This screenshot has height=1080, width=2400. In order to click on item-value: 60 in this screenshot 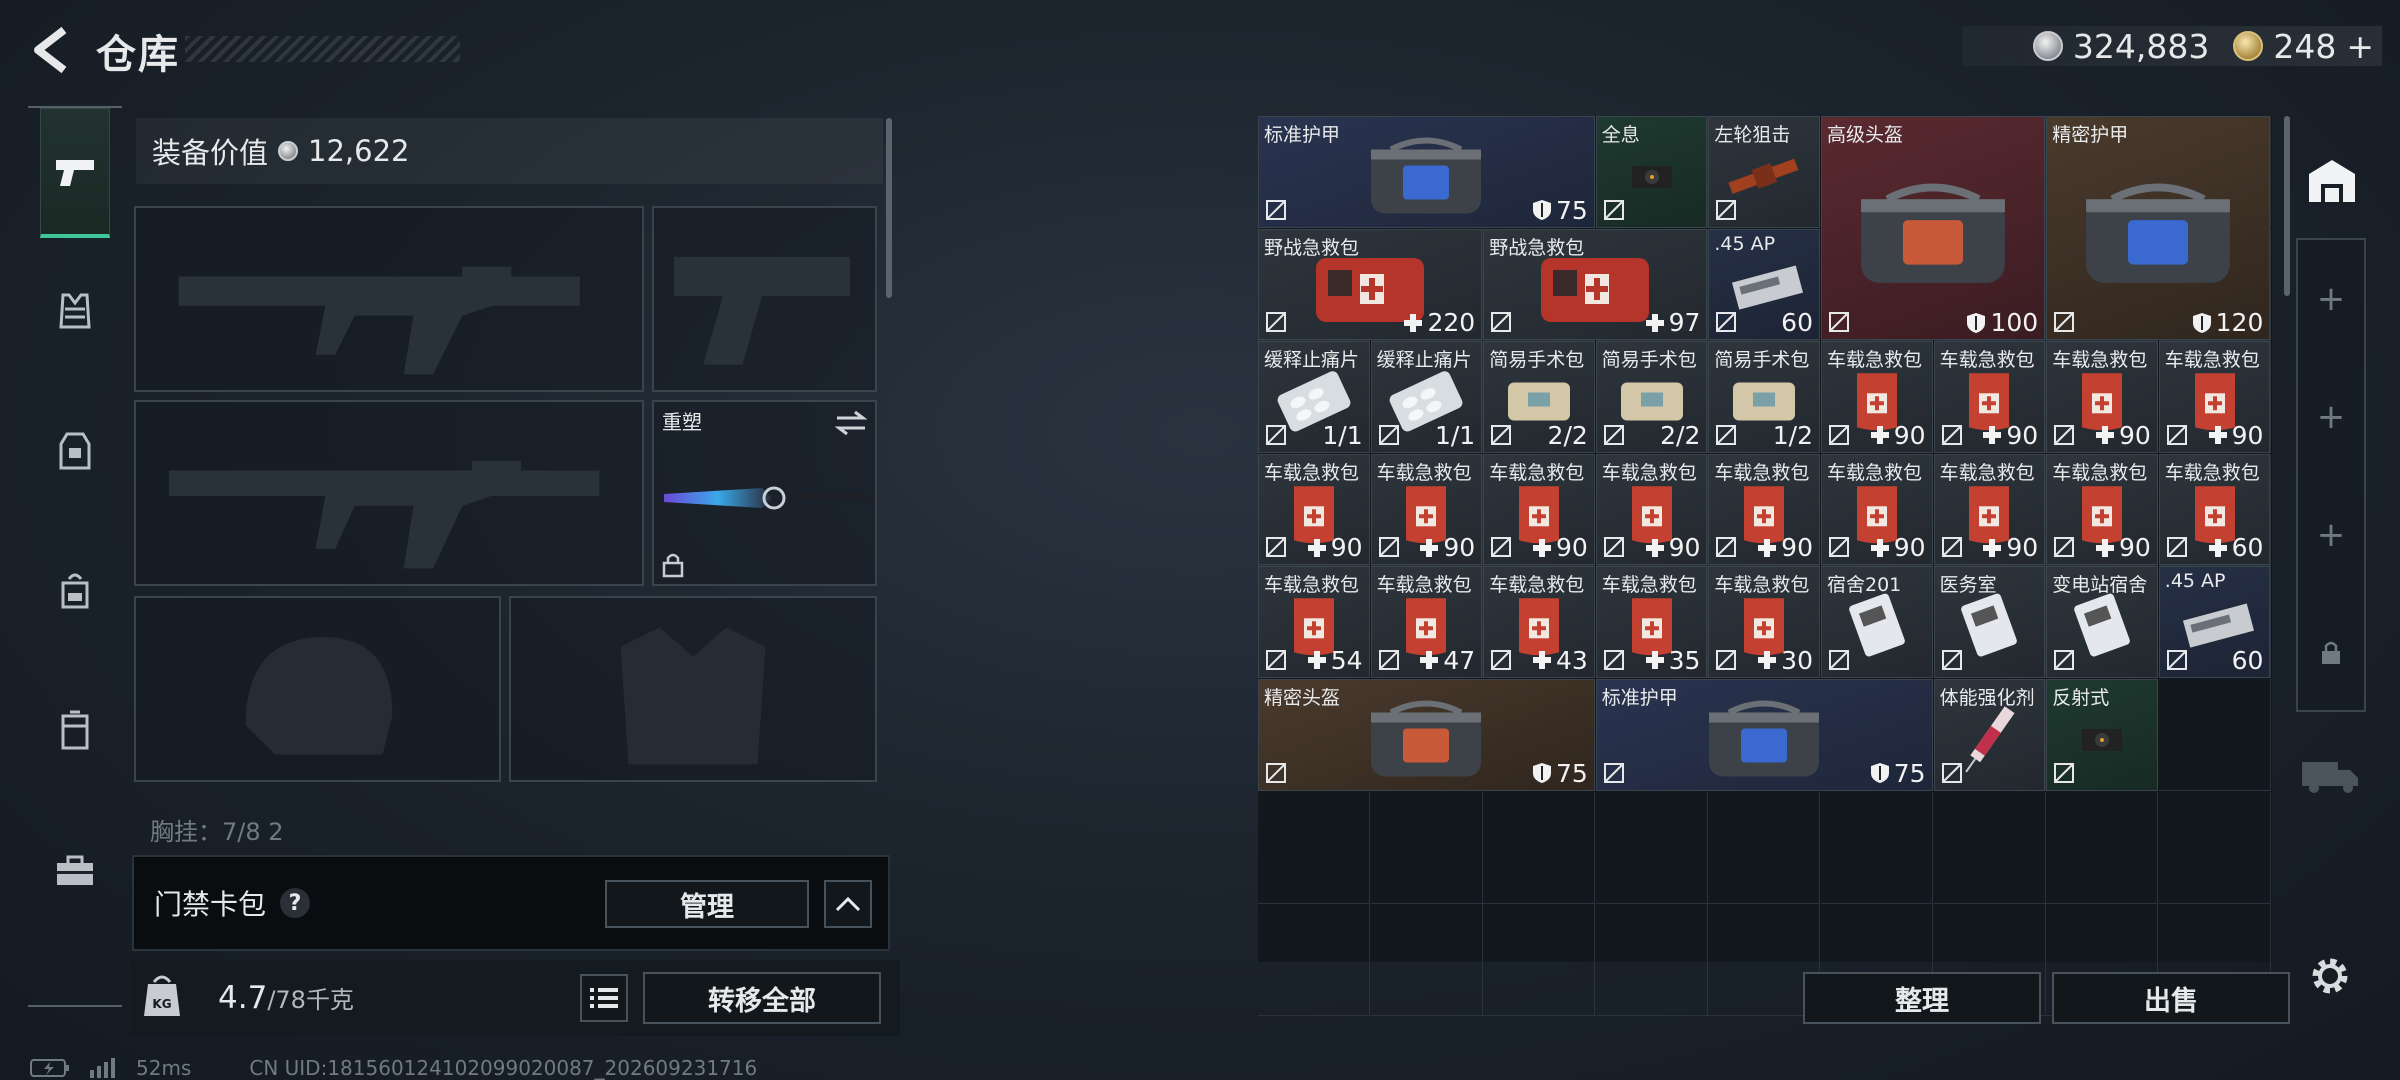, I will do `click(2247, 660)`.